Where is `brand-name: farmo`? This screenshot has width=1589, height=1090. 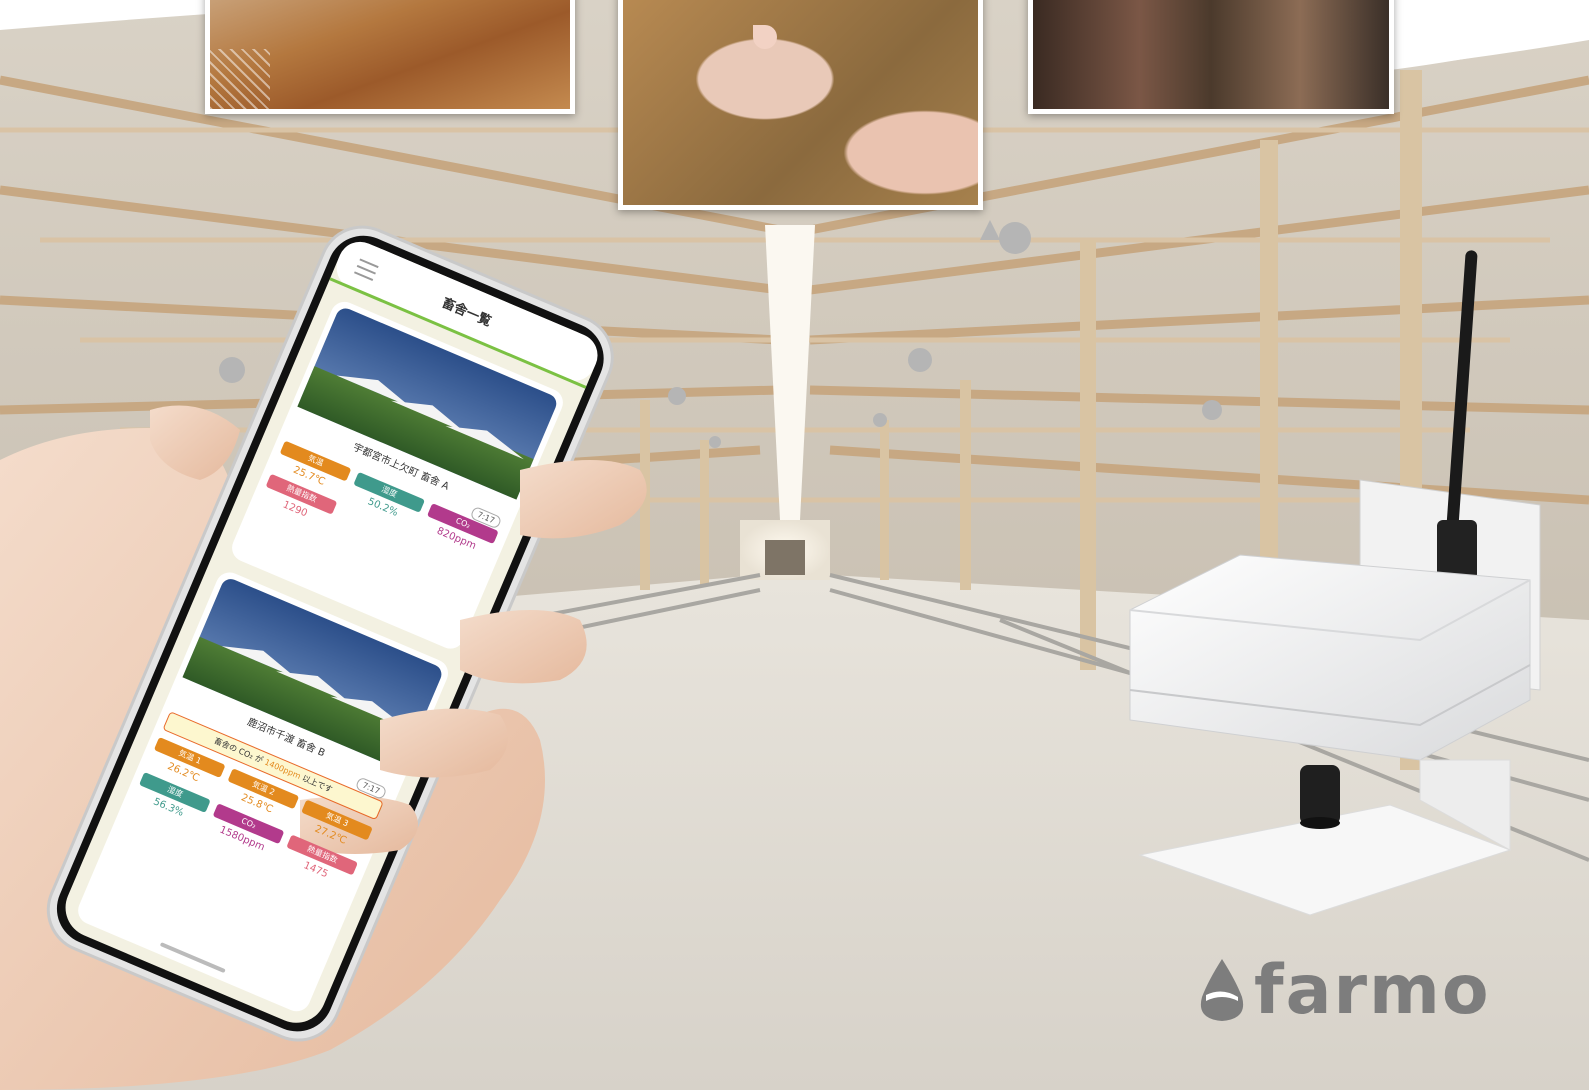
brand-name: farmo is located at coordinates (1372, 990).